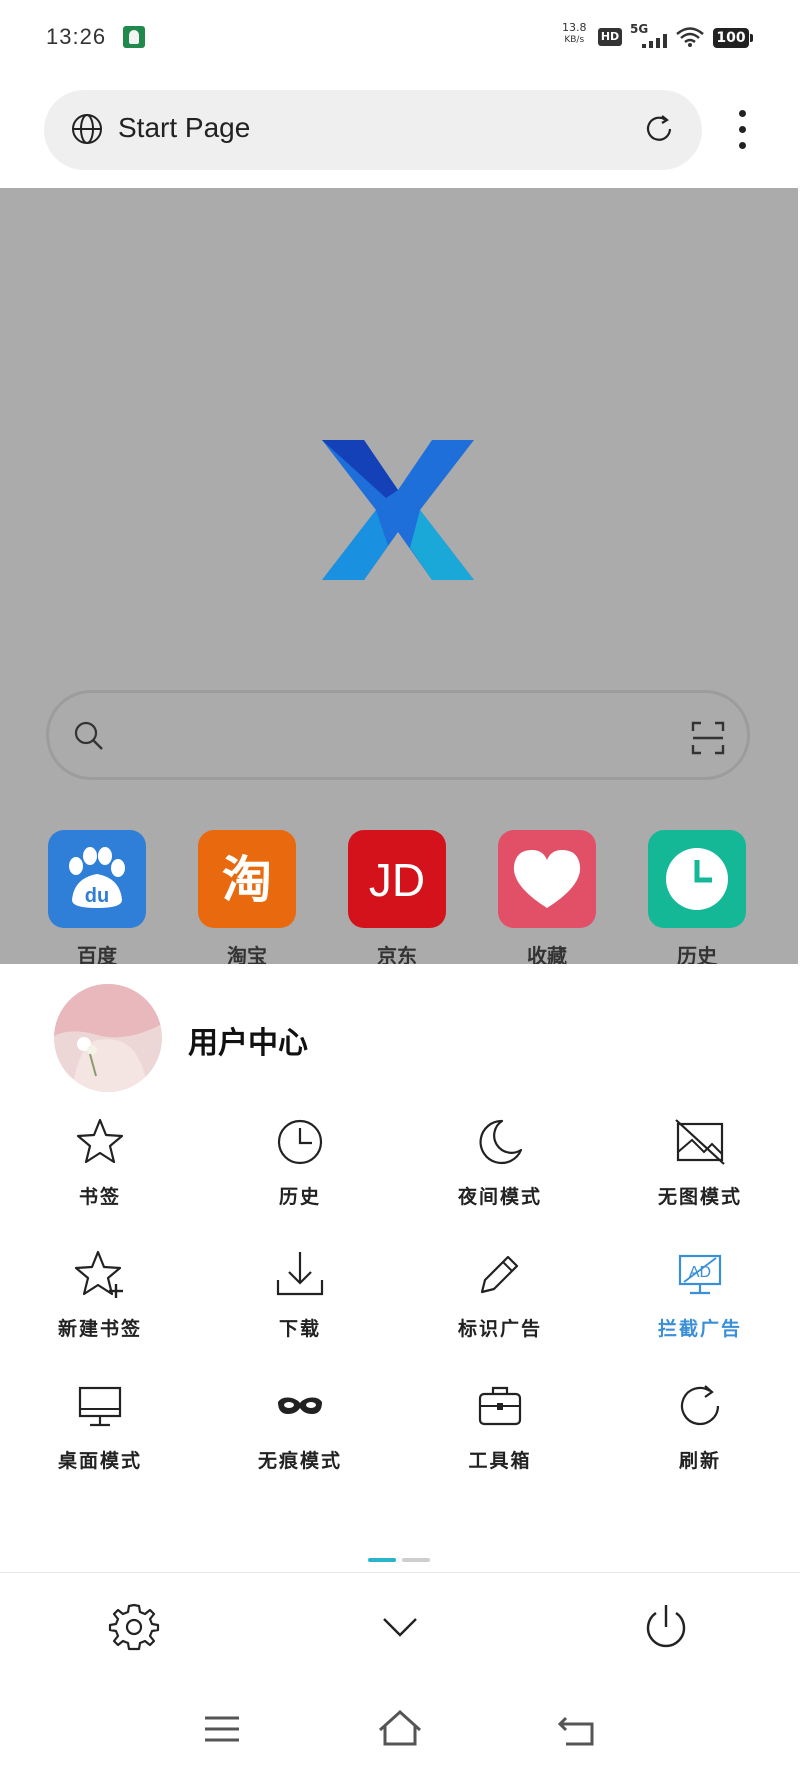  What do you see at coordinates (373, 130) in the screenshot?
I see `address-bar: Start Page` at bounding box center [373, 130].